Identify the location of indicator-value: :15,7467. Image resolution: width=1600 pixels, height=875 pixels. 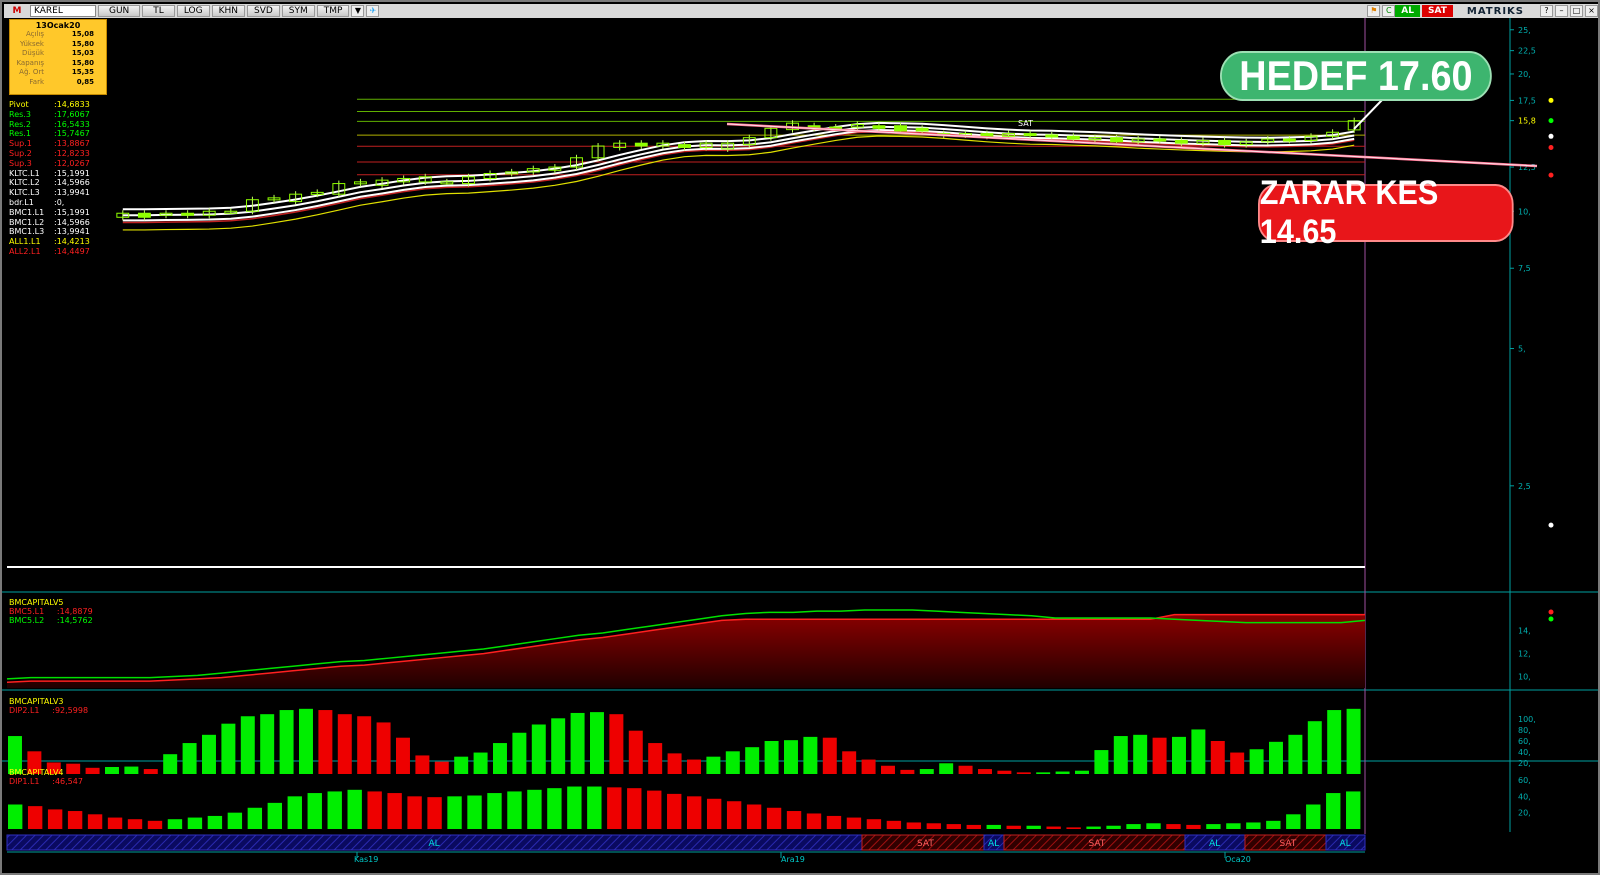
(72, 134).